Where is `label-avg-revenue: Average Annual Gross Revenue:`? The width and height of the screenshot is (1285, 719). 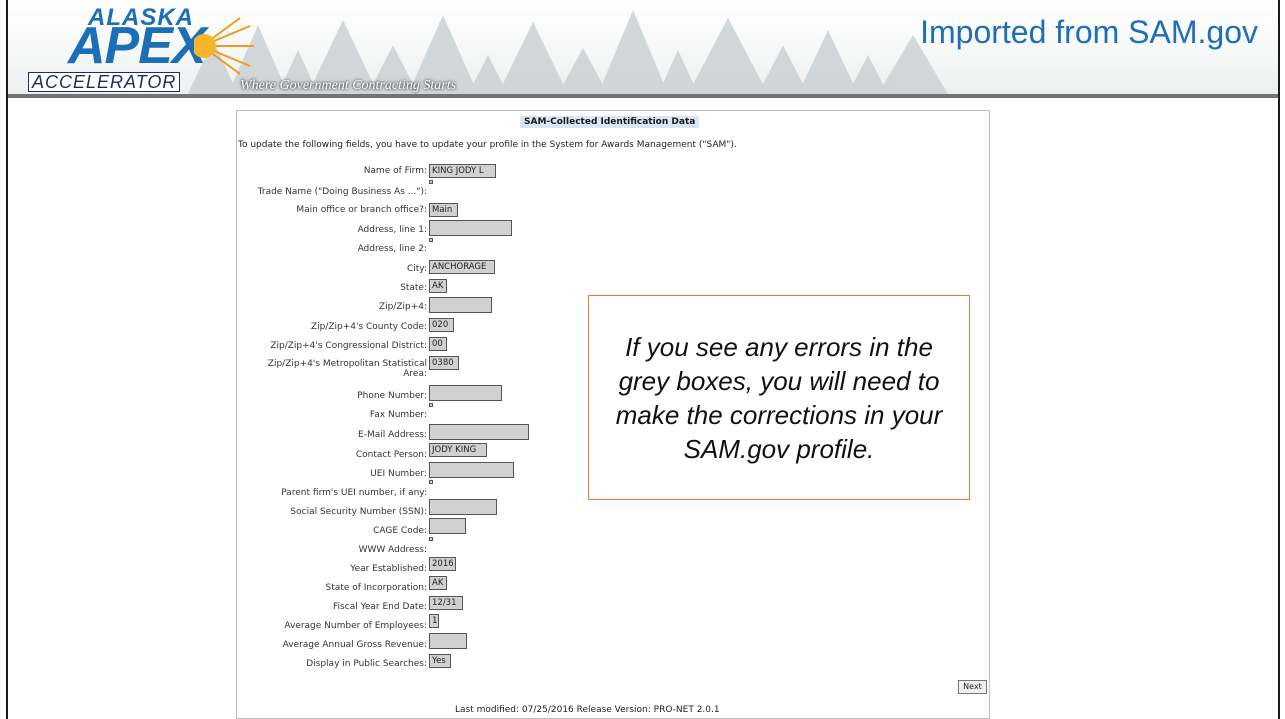
label-avg-revenue: Average Annual Gross Revenue: is located at coordinates (354, 645).